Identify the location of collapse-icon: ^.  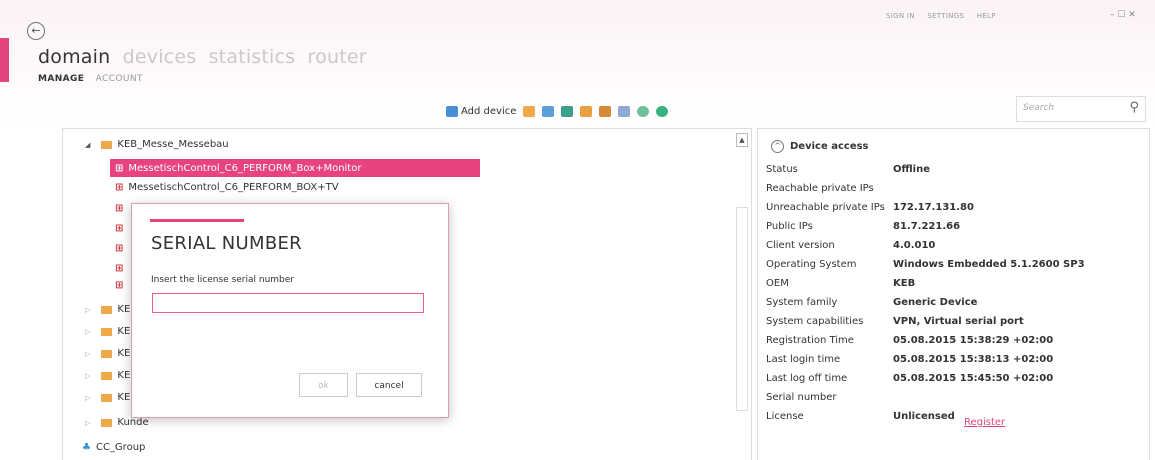
(777, 146).